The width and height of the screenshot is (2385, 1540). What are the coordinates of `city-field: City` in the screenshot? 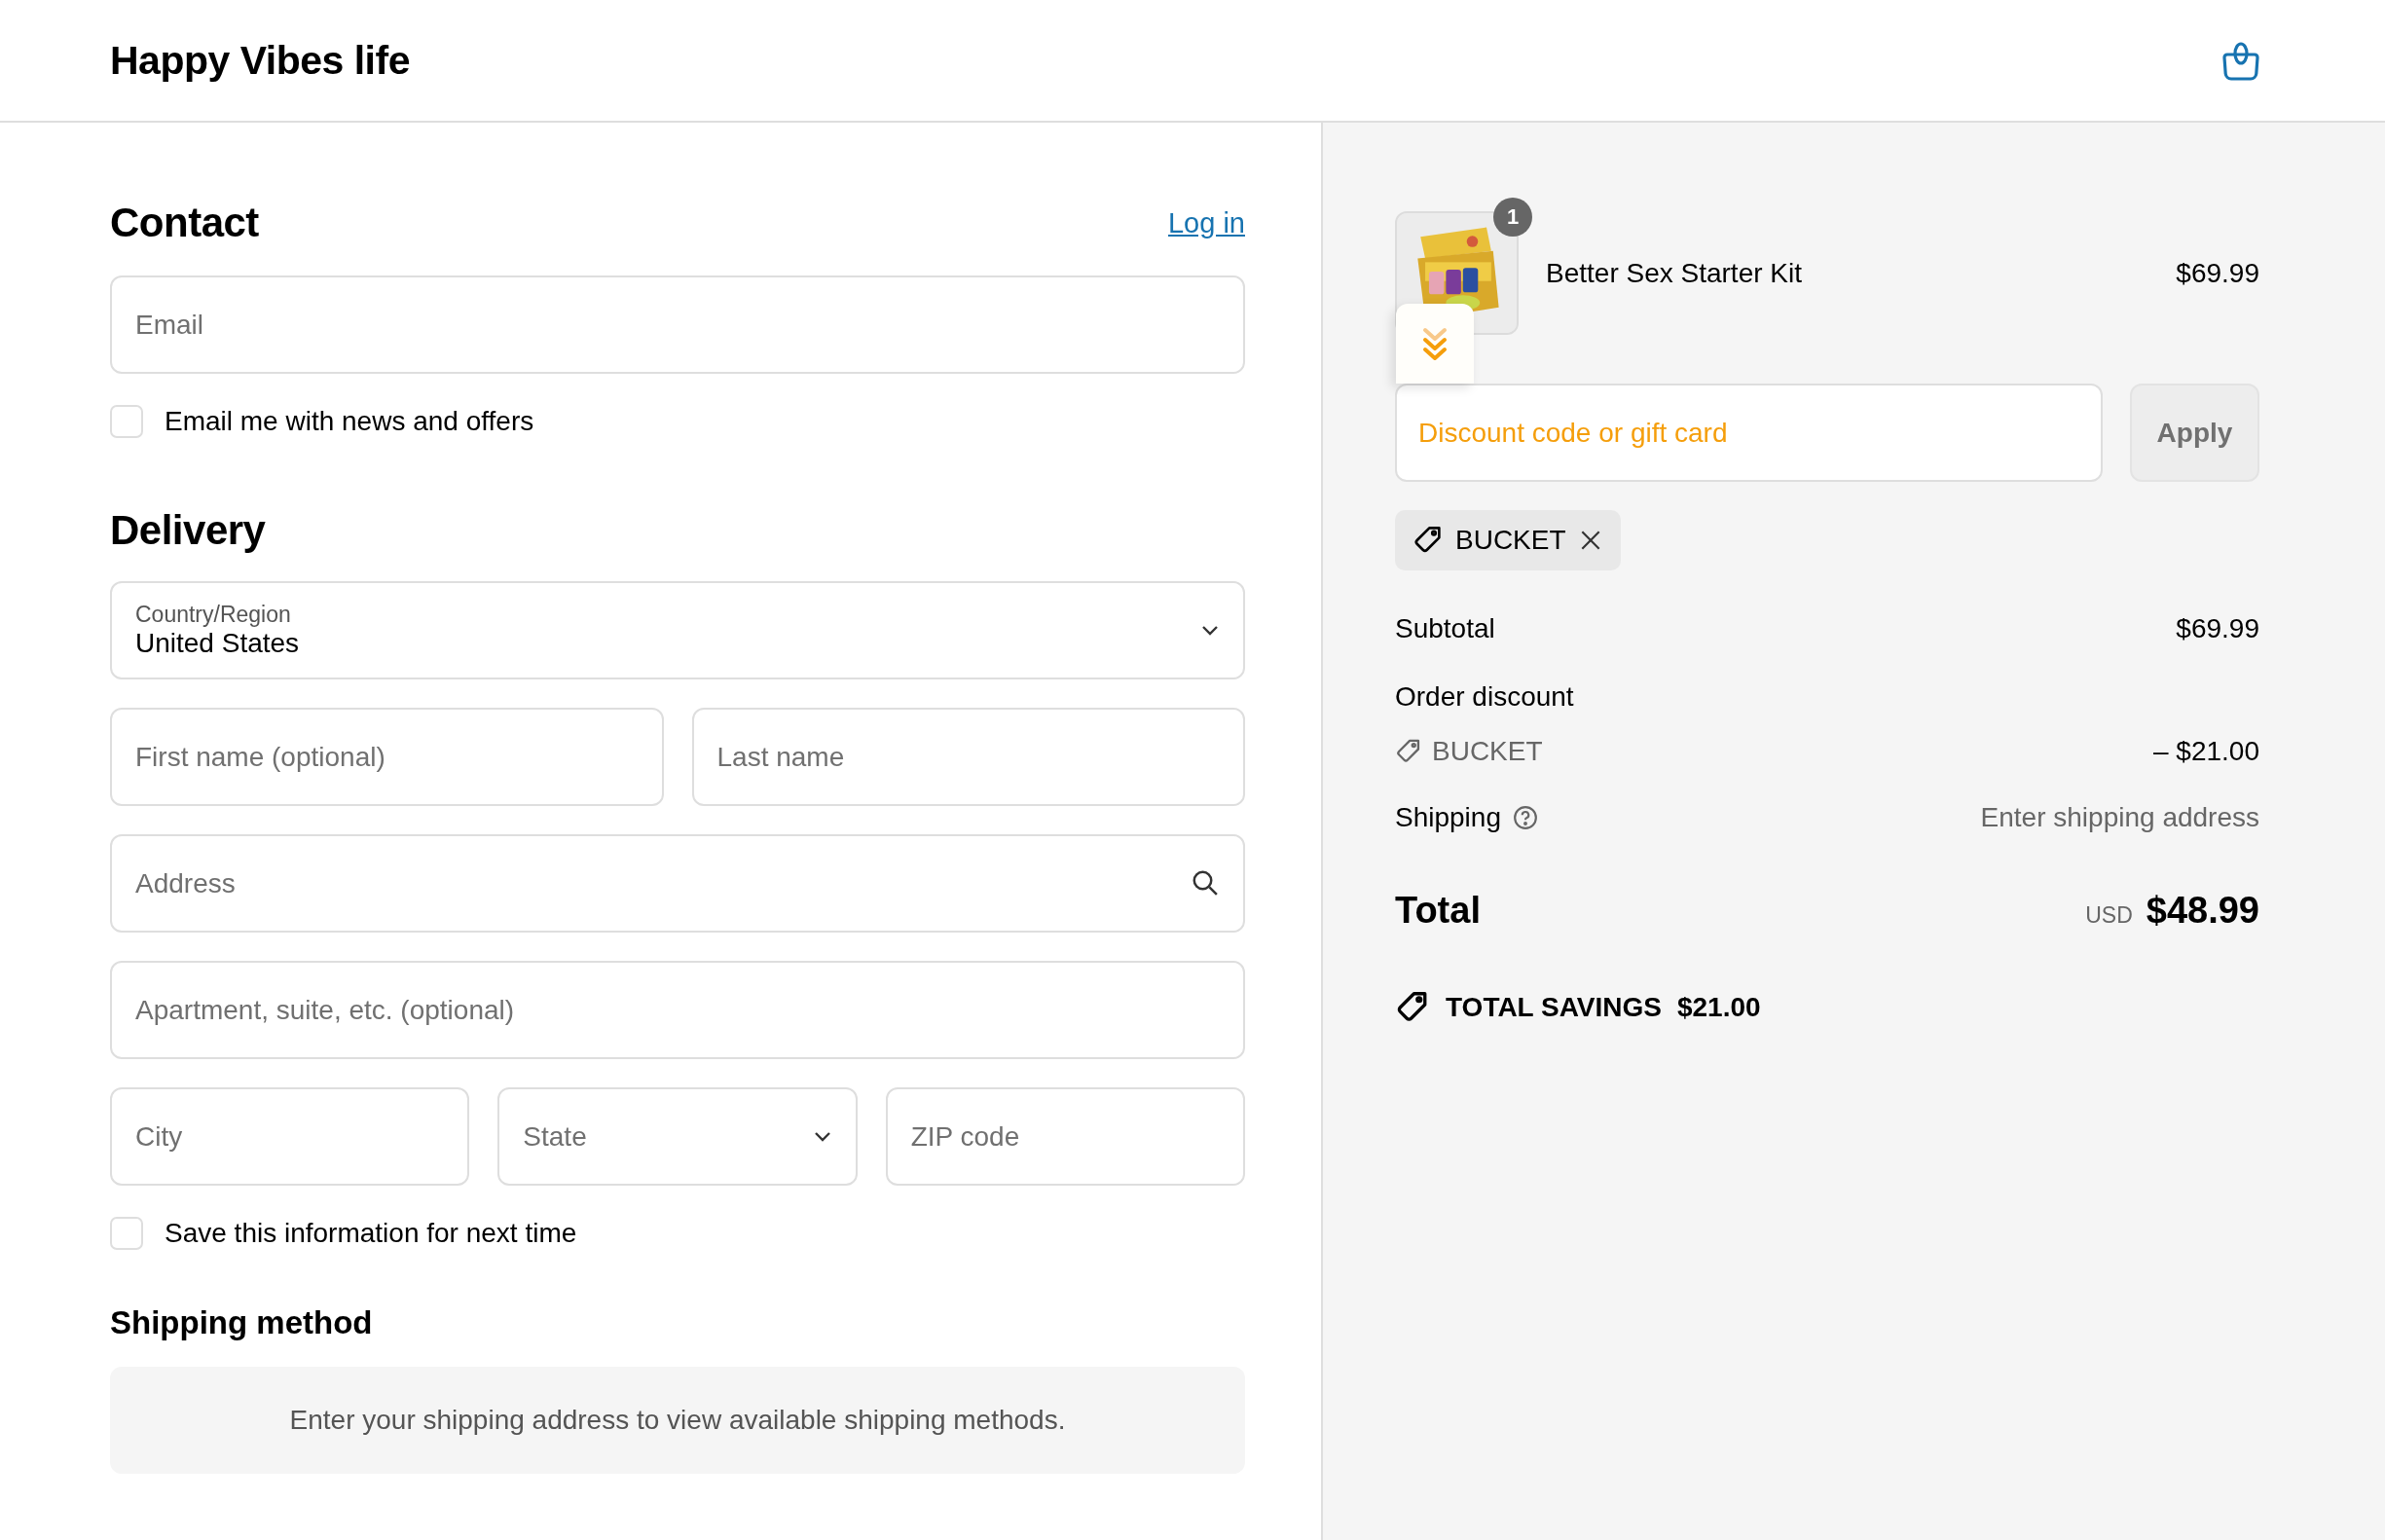 It's located at (290, 1136).